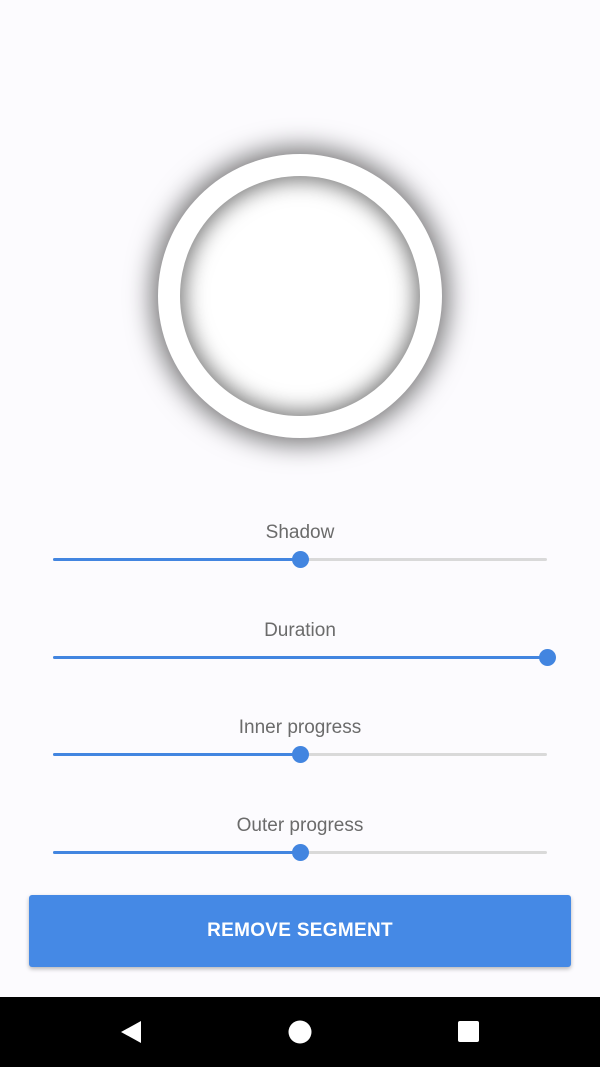  I want to click on duration-slider-thumb, so click(547, 657).